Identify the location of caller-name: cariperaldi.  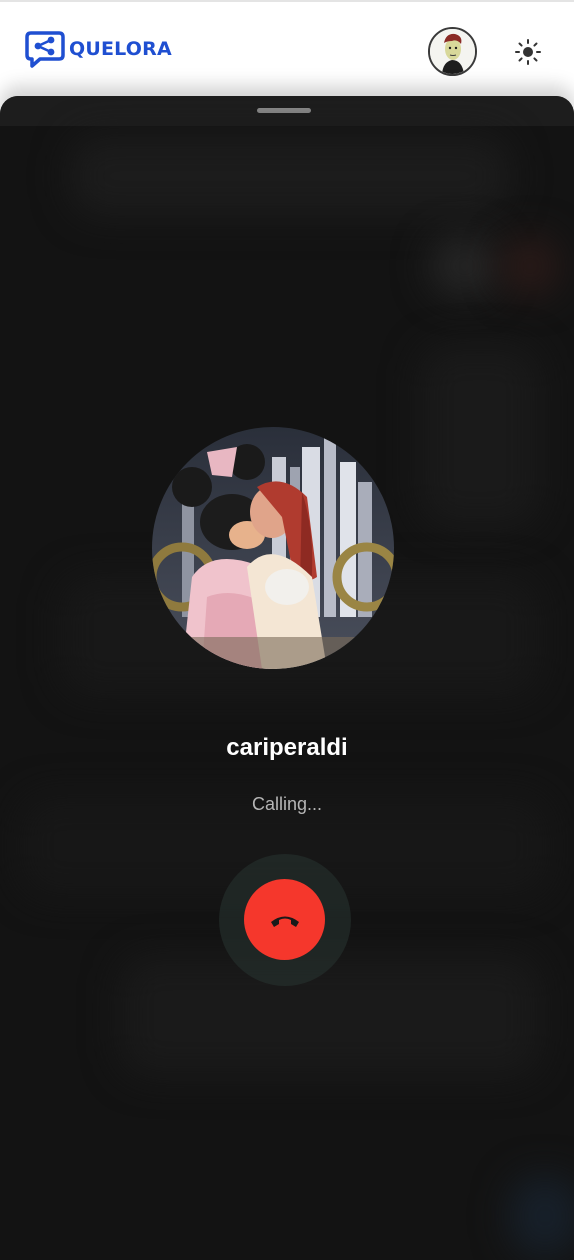
(287, 747).